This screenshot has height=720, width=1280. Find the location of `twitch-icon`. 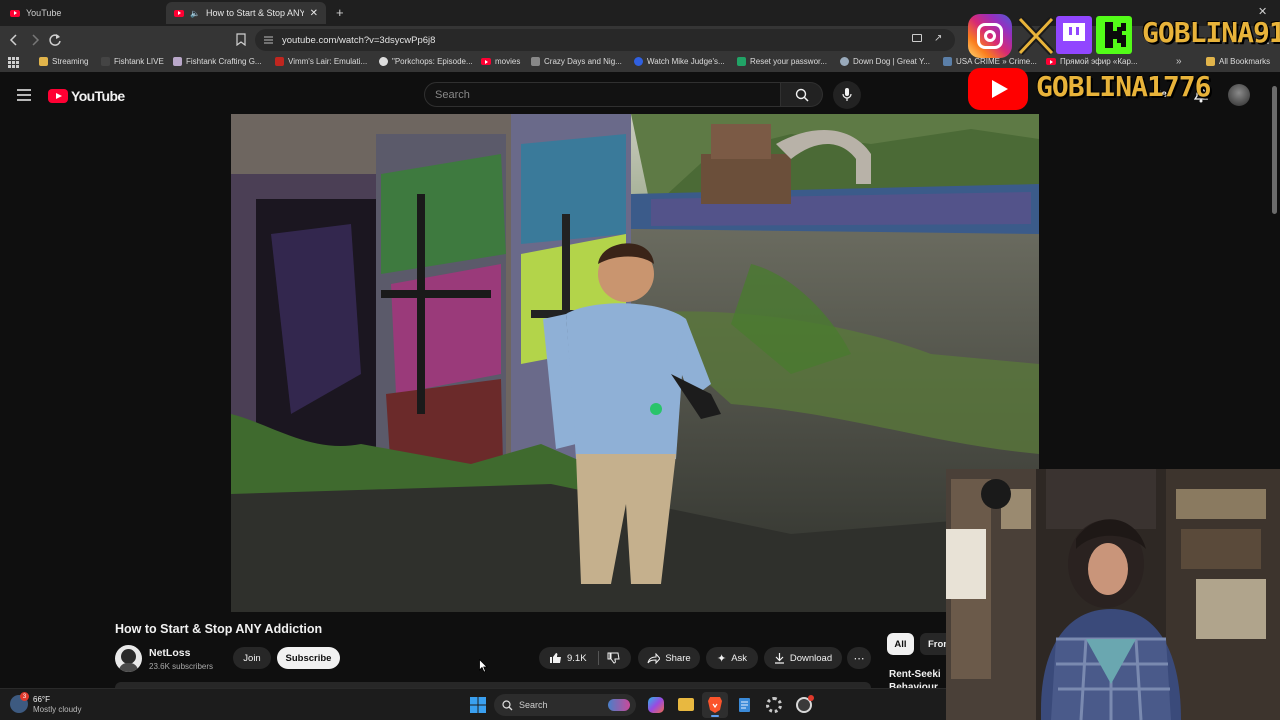

twitch-icon is located at coordinates (1074, 35).